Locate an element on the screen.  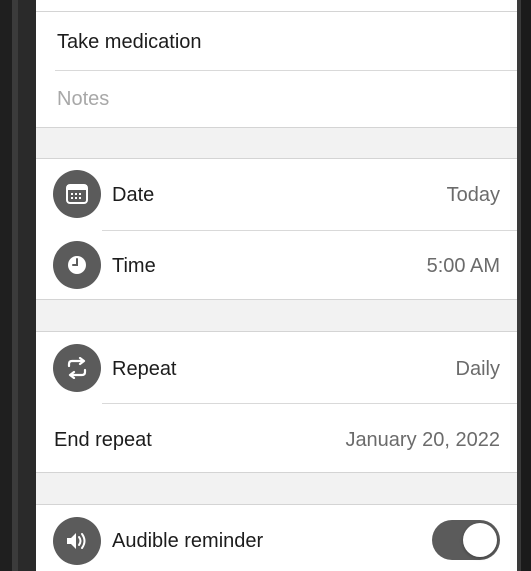
notes-field: Notes is located at coordinates (83, 99).